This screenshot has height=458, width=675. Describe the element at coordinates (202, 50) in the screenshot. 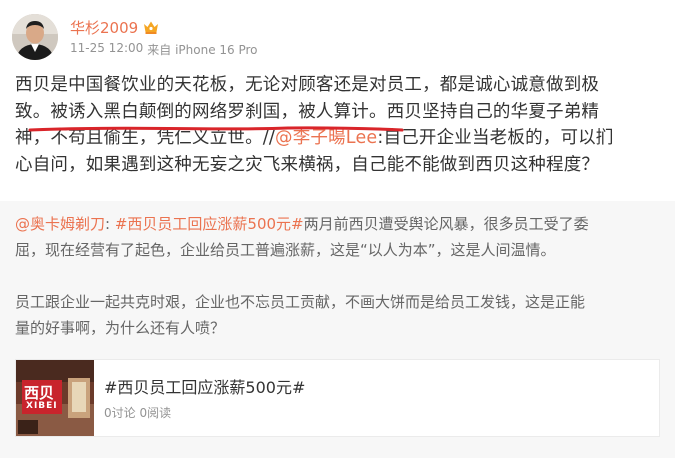

I see `post-source: 来自 iPhone 16 Pro` at that location.